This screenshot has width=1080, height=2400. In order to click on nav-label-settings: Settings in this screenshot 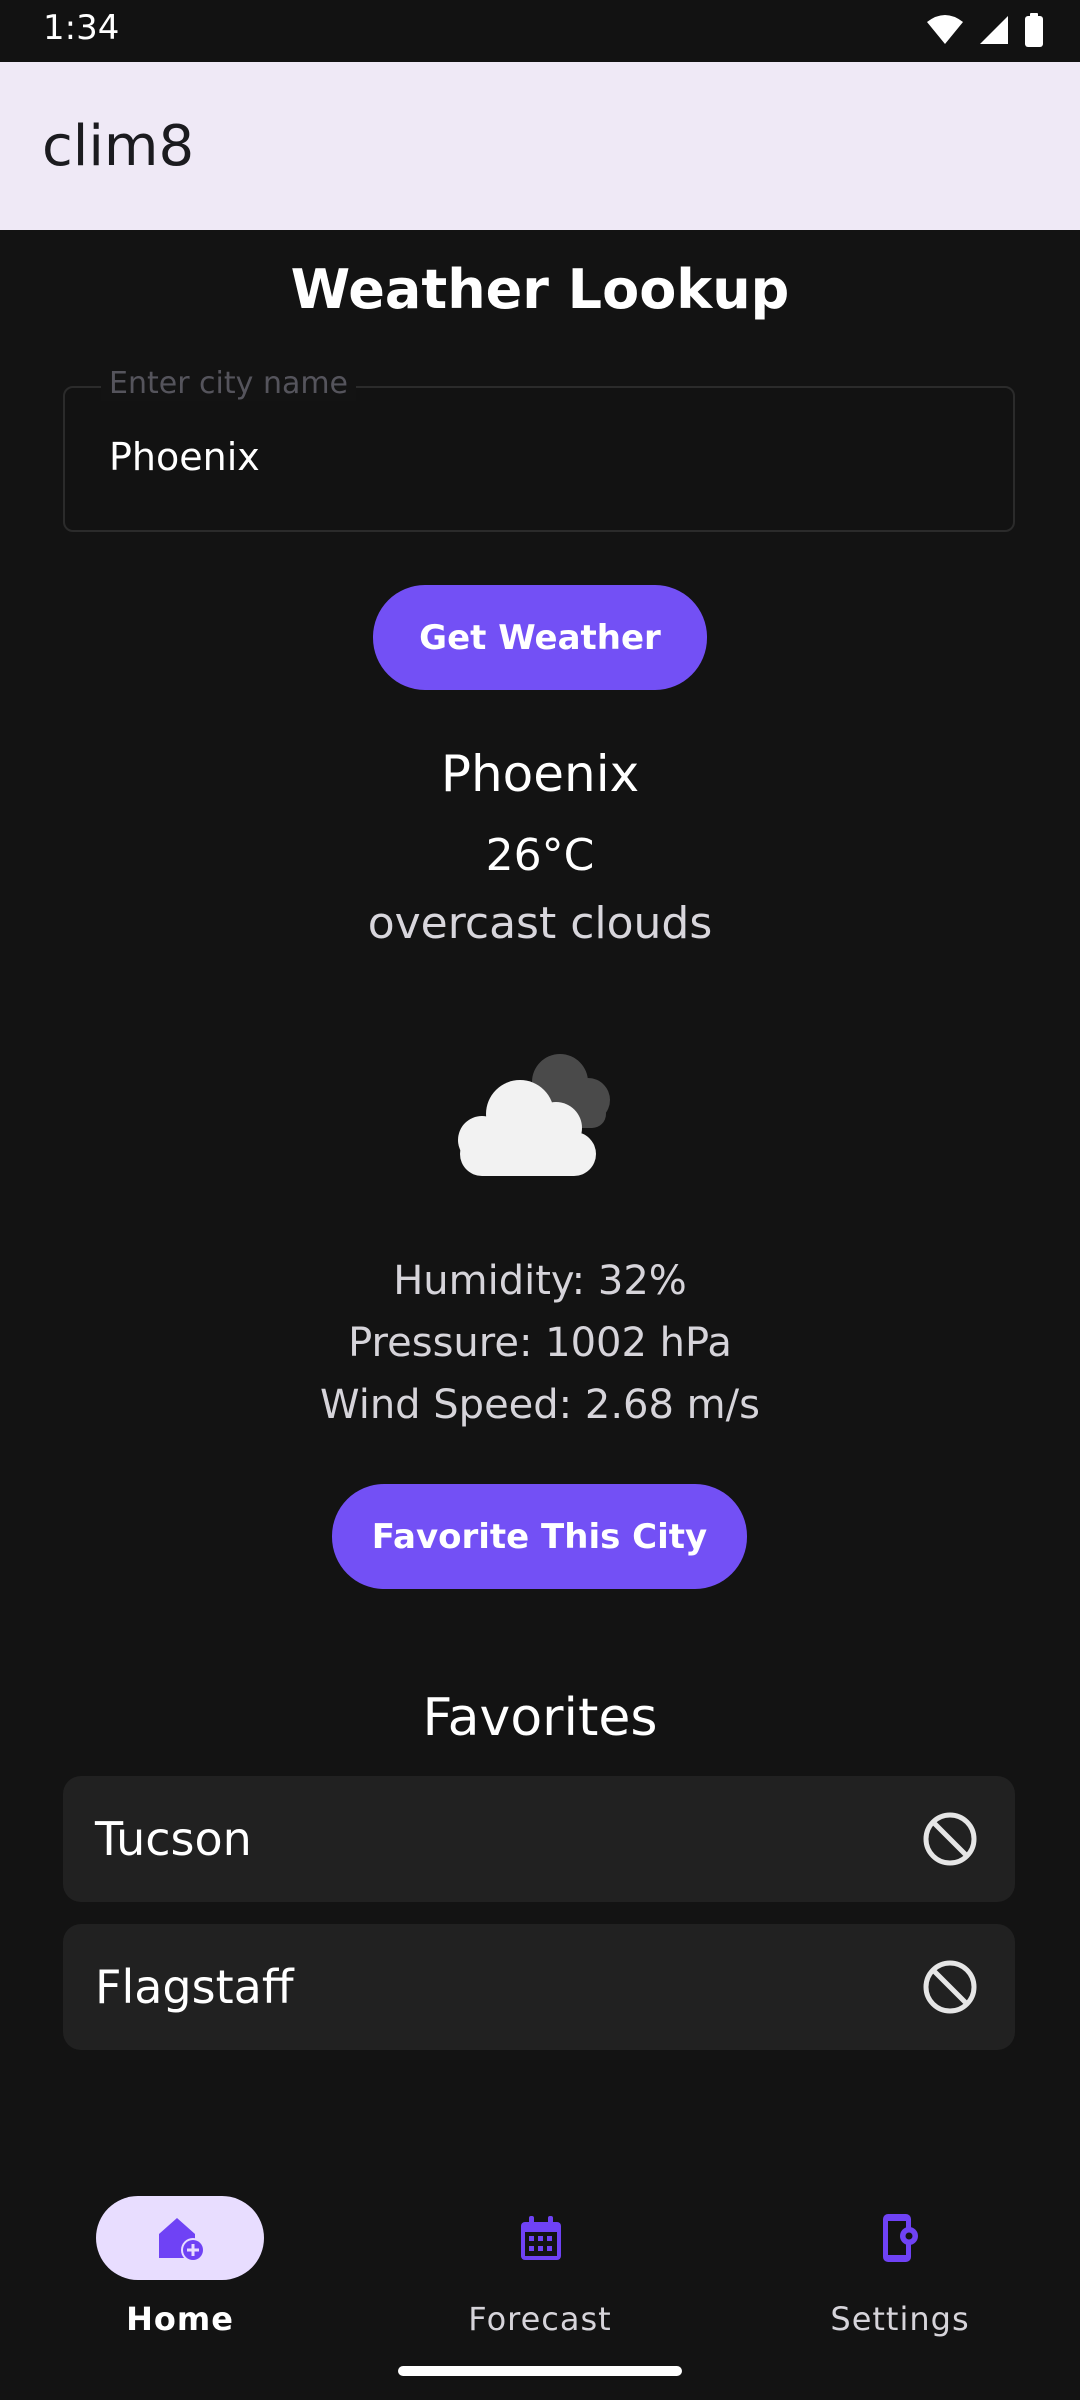, I will do `click(900, 2319)`.